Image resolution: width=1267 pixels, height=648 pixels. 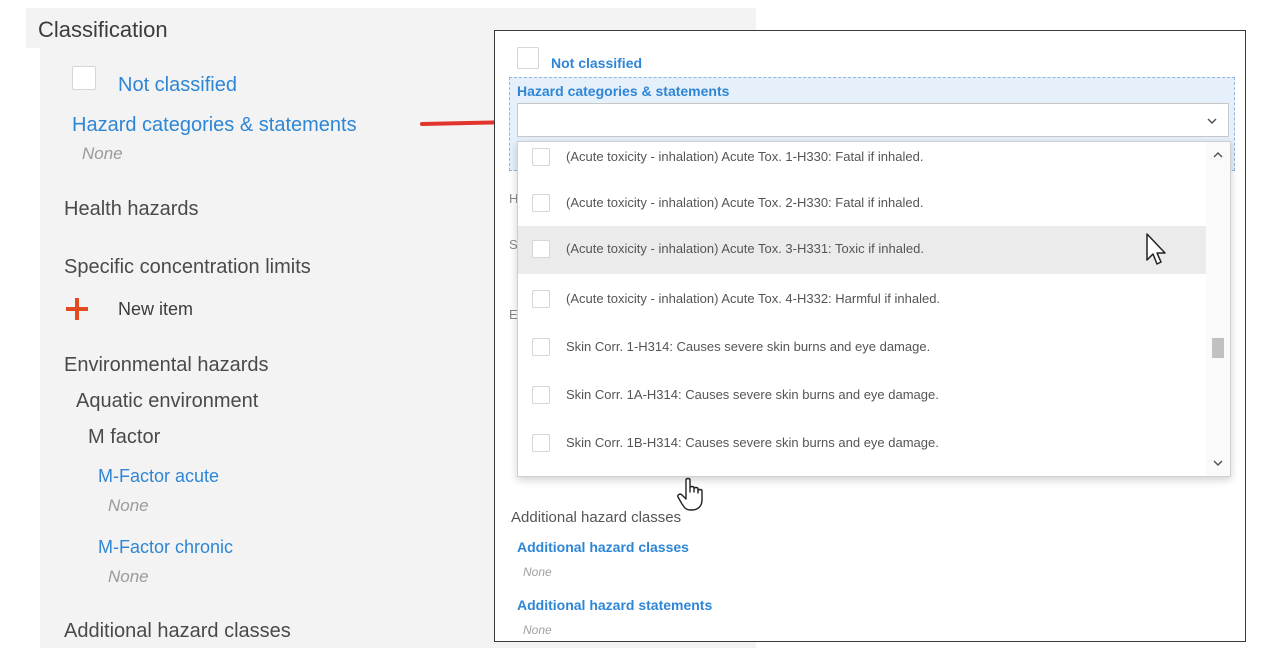 I want to click on hazard-categories-select, so click(x=873, y=120).